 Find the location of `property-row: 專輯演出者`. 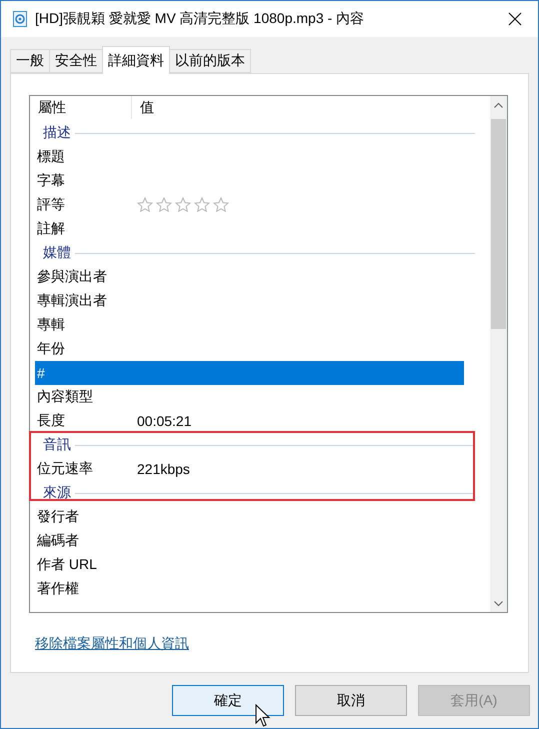

property-row: 專輯演出者 is located at coordinates (249, 301).